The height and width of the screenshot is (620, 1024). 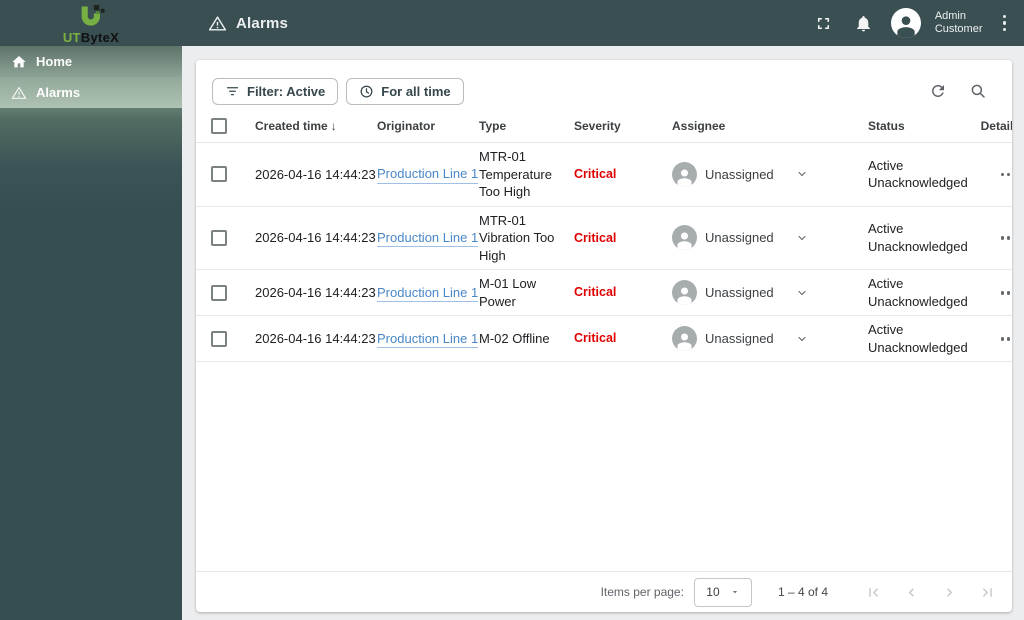 I want to click on column-header-type: Type, so click(x=526, y=126).